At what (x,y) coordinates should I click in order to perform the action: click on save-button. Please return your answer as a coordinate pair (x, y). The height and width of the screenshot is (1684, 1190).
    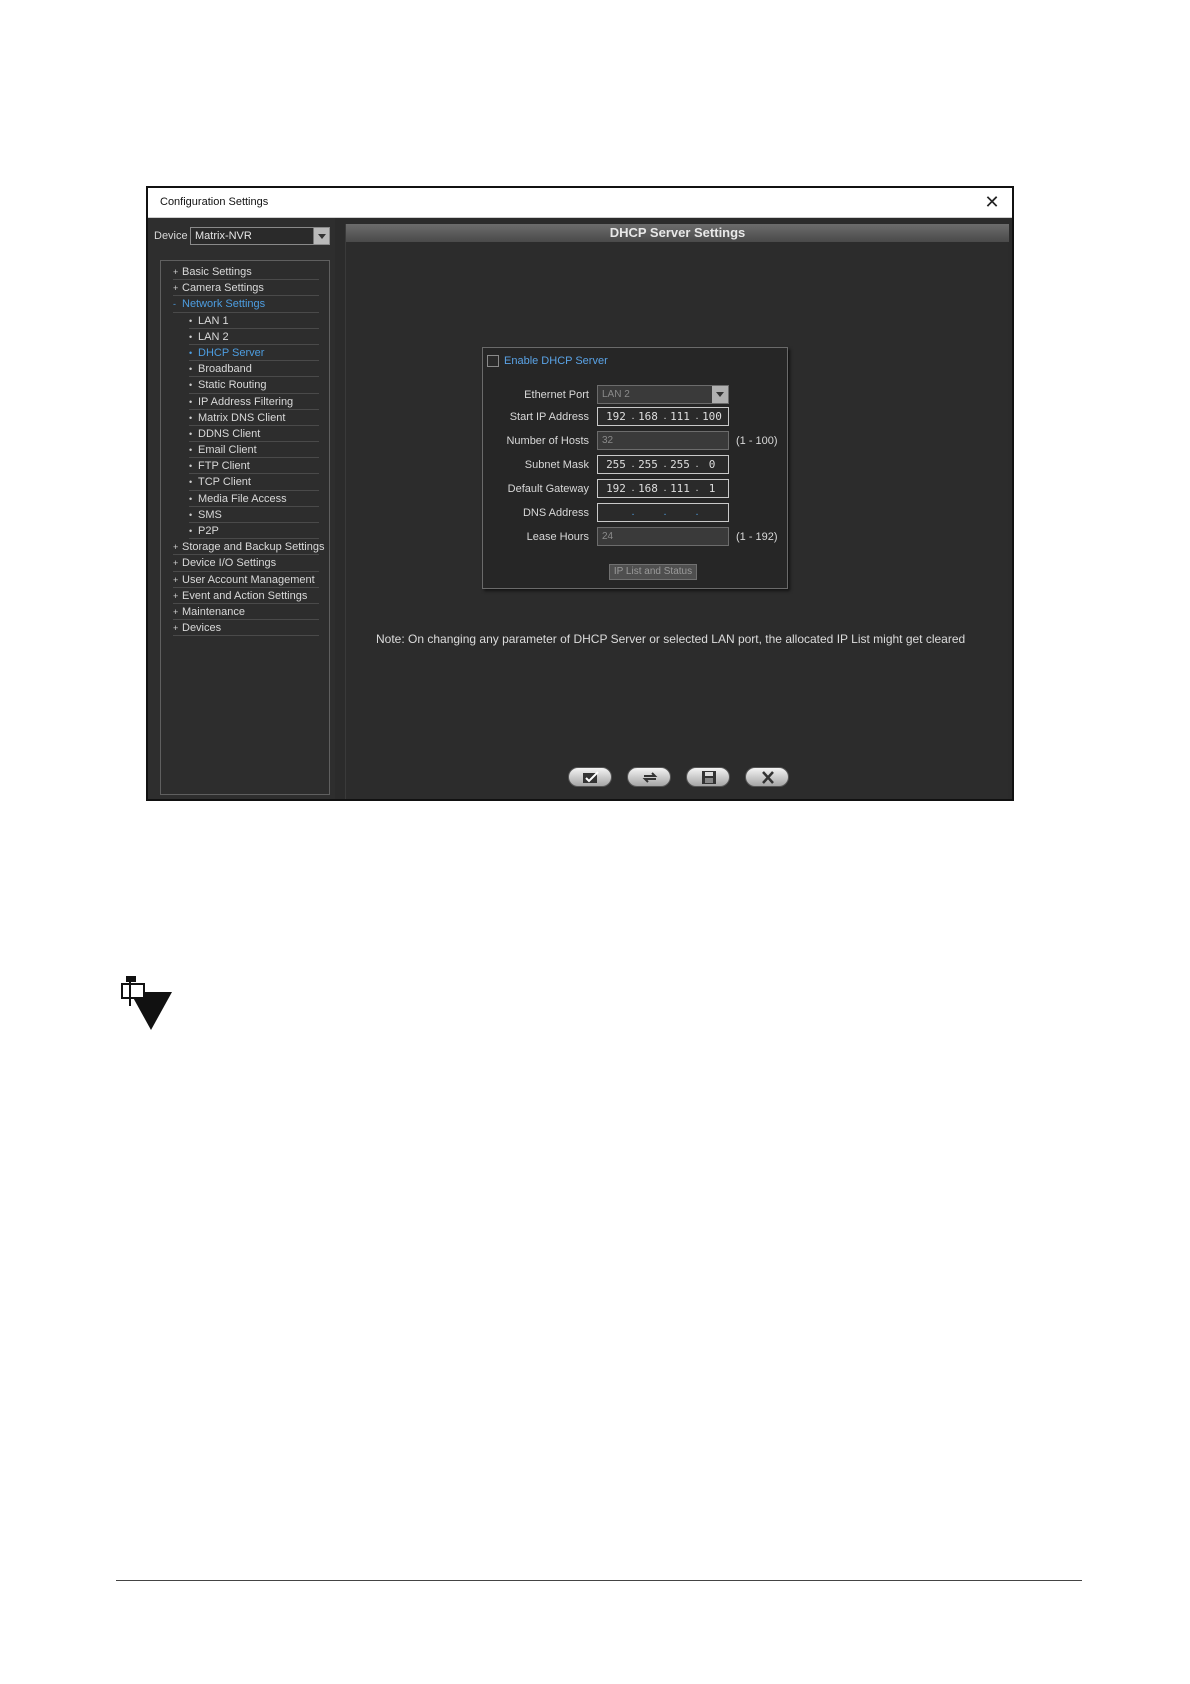
    Looking at the image, I should click on (708, 777).